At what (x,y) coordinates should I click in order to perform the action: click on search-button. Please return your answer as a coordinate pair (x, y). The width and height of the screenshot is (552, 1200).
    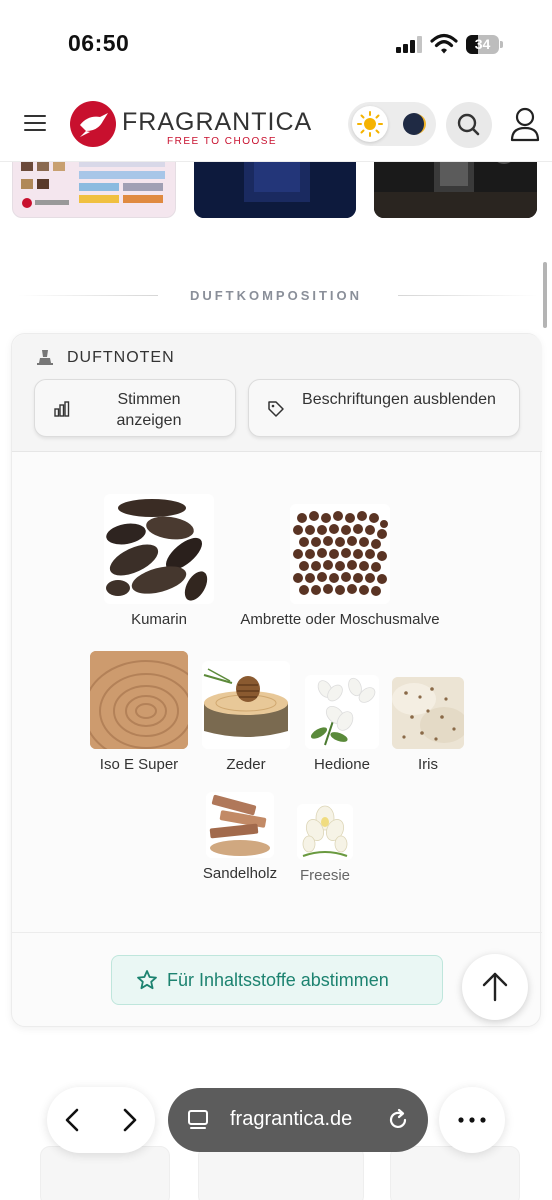
    Looking at the image, I should click on (469, 125).